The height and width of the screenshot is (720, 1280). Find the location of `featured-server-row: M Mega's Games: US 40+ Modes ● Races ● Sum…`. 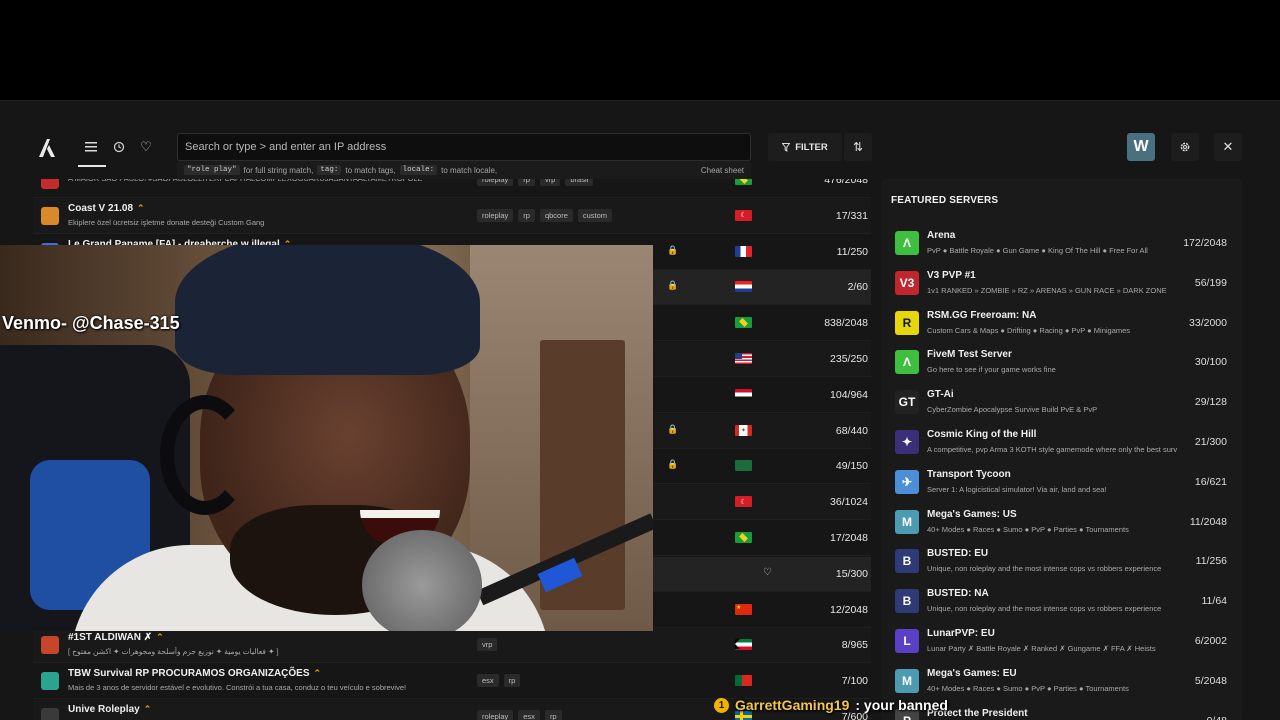

featured-server-row: M Mega's Games: US 40+ Modes ● Races ● Sum… is located at coordinates (1061, 521).